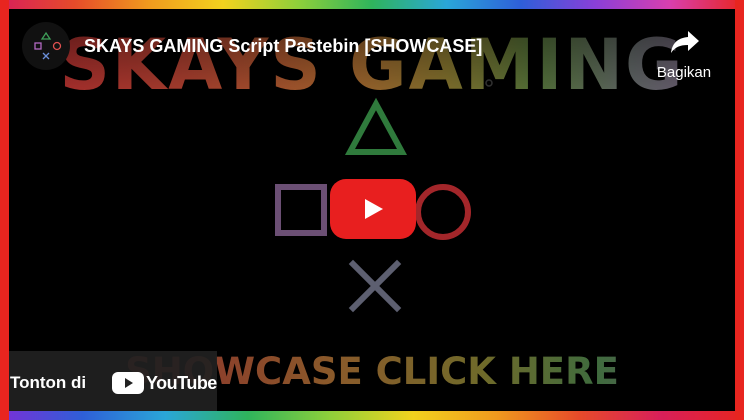 The image size is (744, 420). I want to click on border-left, so click(4, 210).